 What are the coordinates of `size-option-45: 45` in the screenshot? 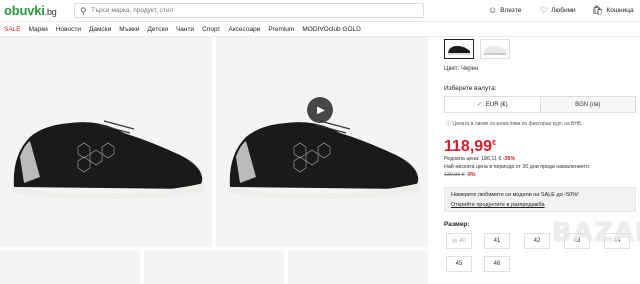 It's located at (459, 264).